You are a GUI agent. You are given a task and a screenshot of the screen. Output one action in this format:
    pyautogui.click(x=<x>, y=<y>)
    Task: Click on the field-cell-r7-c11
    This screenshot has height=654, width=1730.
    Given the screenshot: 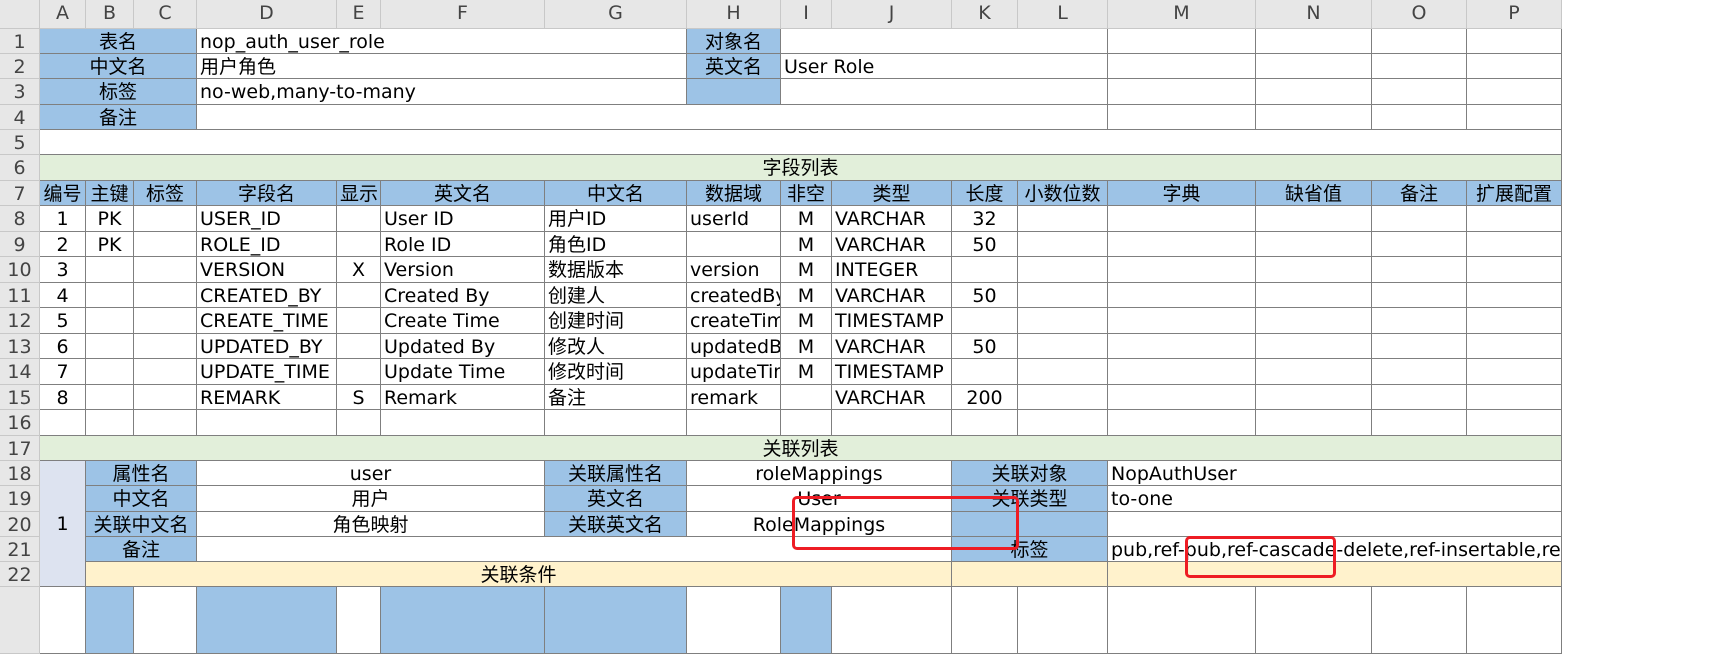 What is the action you would take?
    pyautogui.click(x=985, y=372)
    